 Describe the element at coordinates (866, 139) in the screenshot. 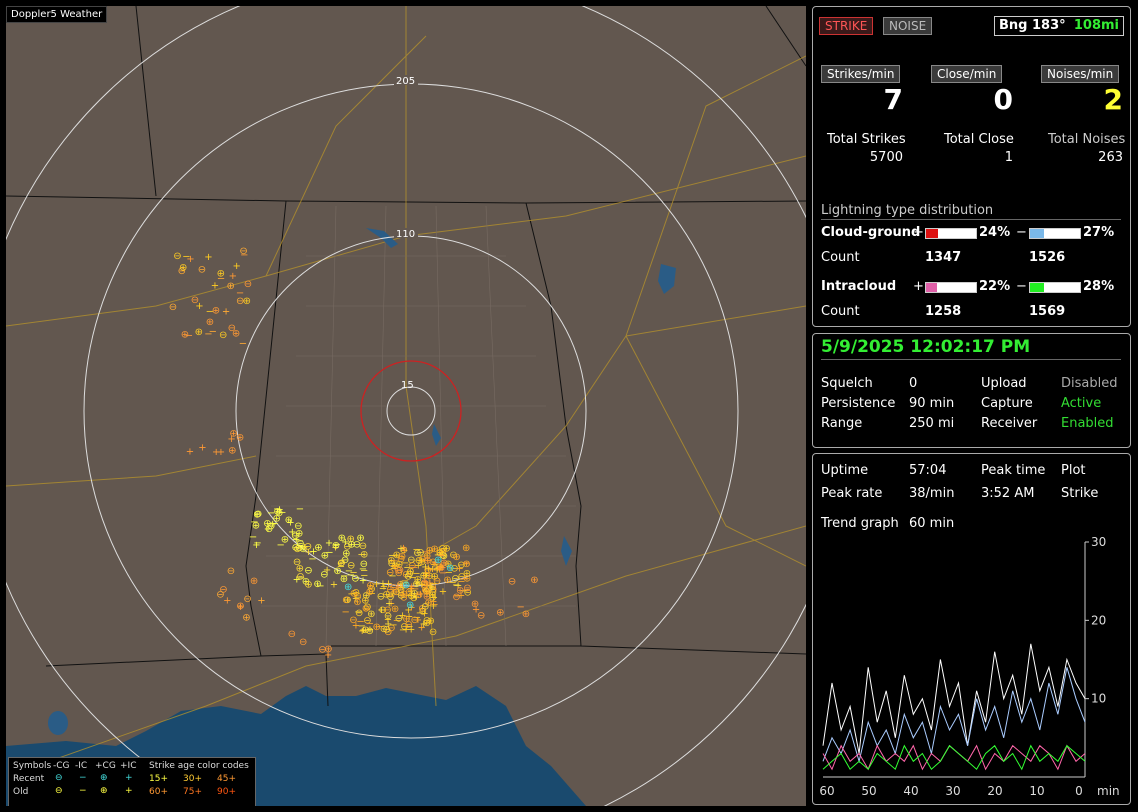

I see `total-strikes-label: Total Strikes` at that location.